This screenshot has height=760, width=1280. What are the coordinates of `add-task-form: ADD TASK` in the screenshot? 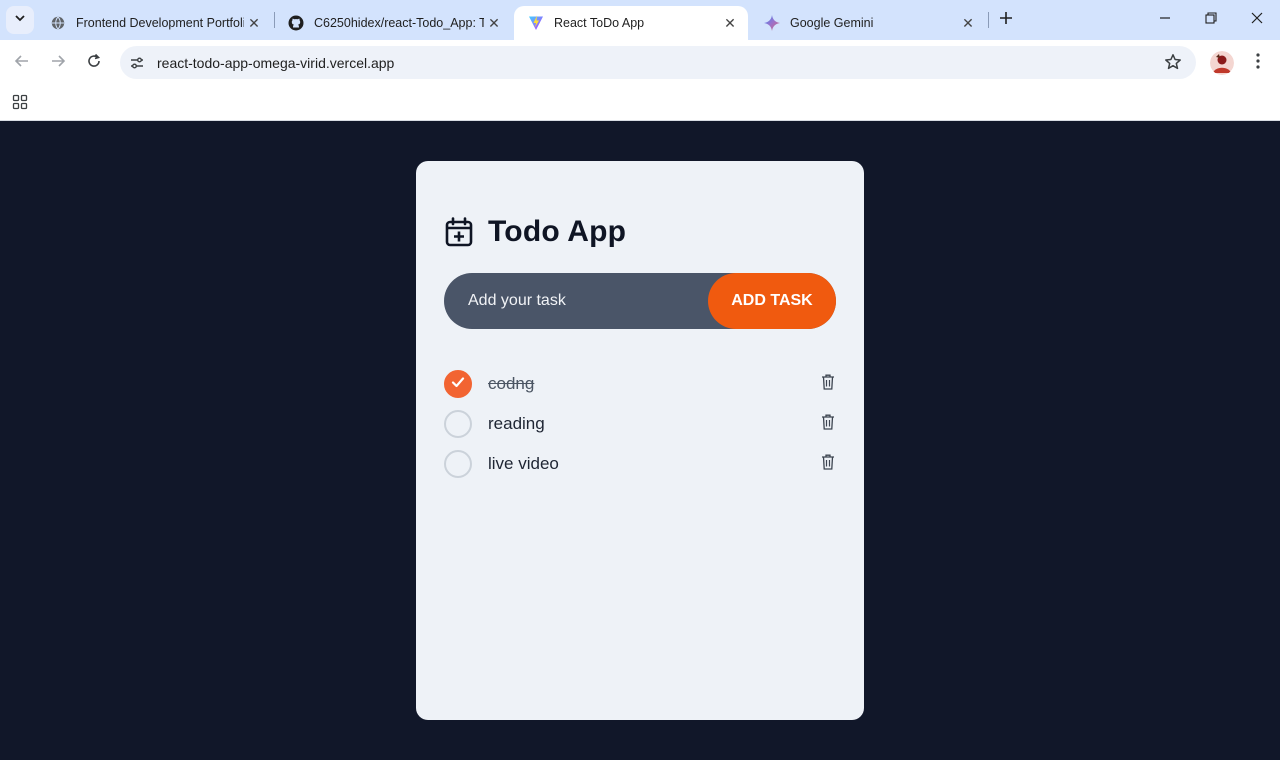 It's located at (640, 301).